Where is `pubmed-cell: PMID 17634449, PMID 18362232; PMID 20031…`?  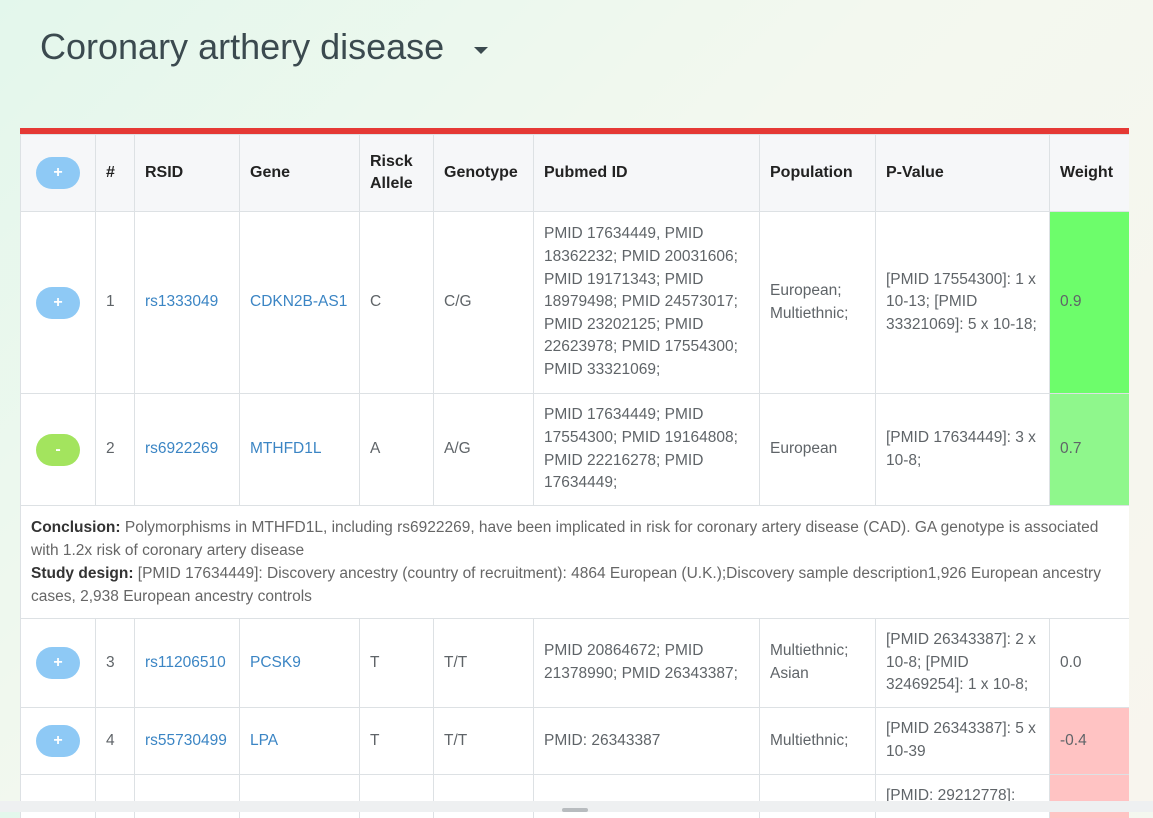
pubmed-cell: PMID 17634449, PMID 18362232; PMID 20031… is located at coordinates (647, 303).